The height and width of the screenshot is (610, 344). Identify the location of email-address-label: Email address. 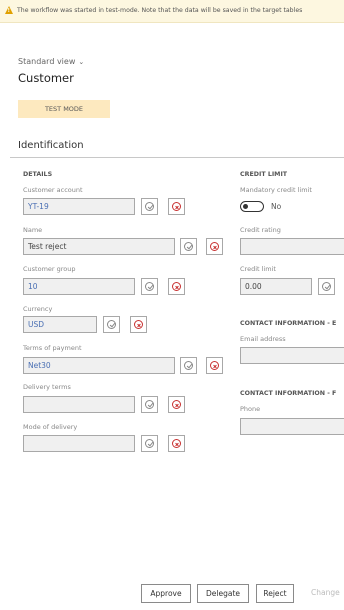
(263, 339).